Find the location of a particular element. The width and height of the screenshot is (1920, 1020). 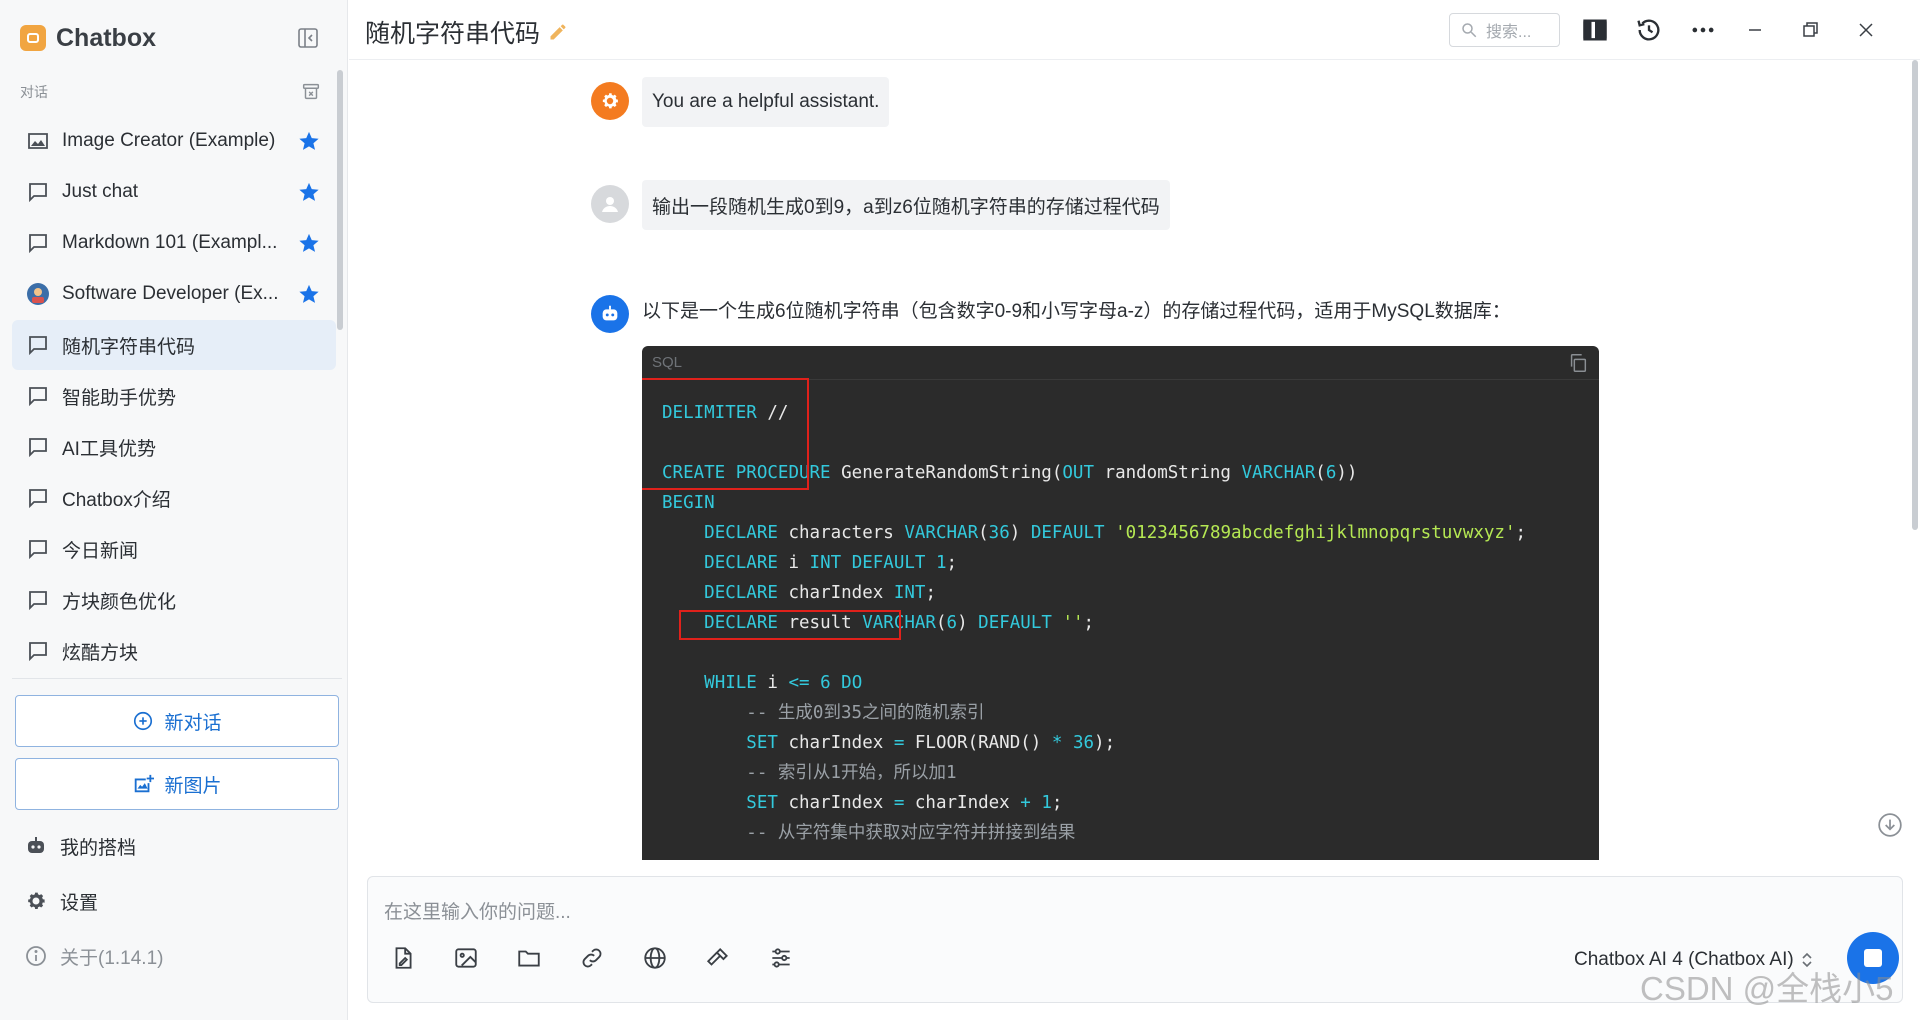

new-image-button: 新图片 is located at coordinates (177, 784).